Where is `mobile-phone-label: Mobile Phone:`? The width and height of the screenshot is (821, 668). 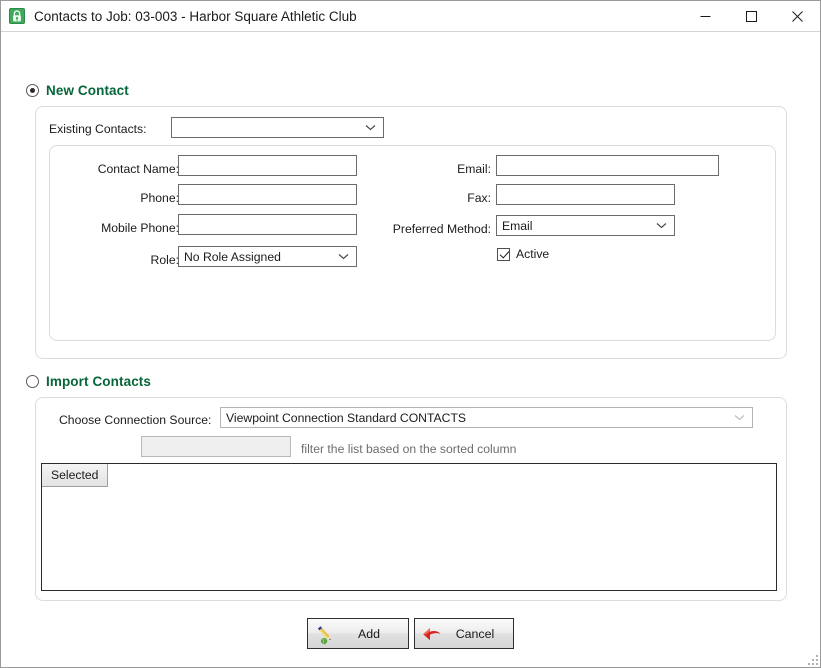 mobile-phone-label: Mobile Phone: is located at coordinates (140, 228).